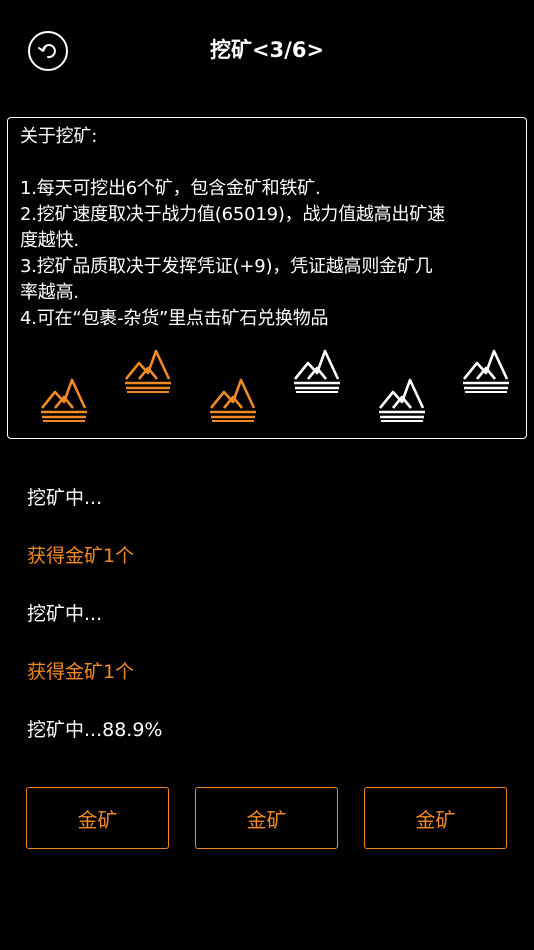 The height and width of the screenshot is (950, 534). What do you see at coordinates (174, 318) in the screenshot?
I see `info-line: 4.可在“包裹-杂货”里点击矿石兑换物品` at bounding box center [174, 318].